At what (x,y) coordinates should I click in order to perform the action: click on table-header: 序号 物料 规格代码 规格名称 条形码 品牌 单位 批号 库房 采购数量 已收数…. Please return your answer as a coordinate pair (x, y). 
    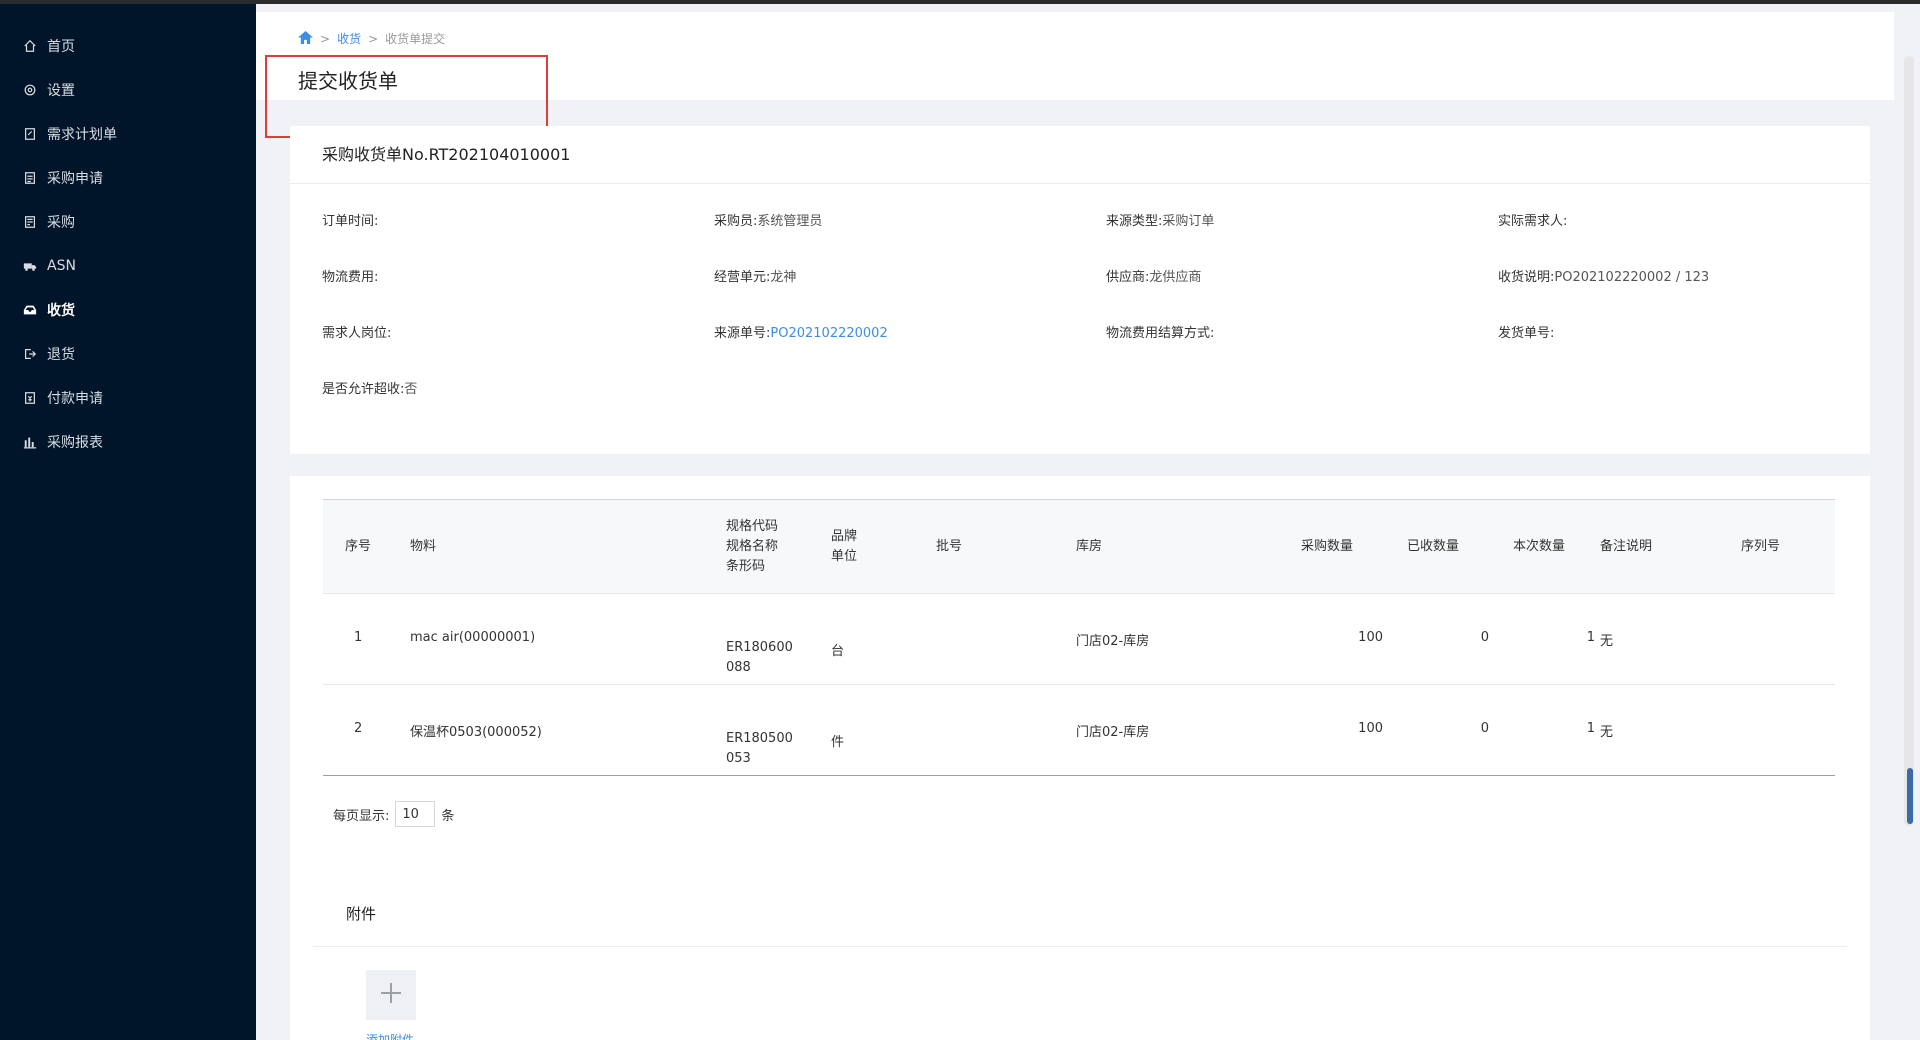
    Looking at the image, I should click on (1079, 547).